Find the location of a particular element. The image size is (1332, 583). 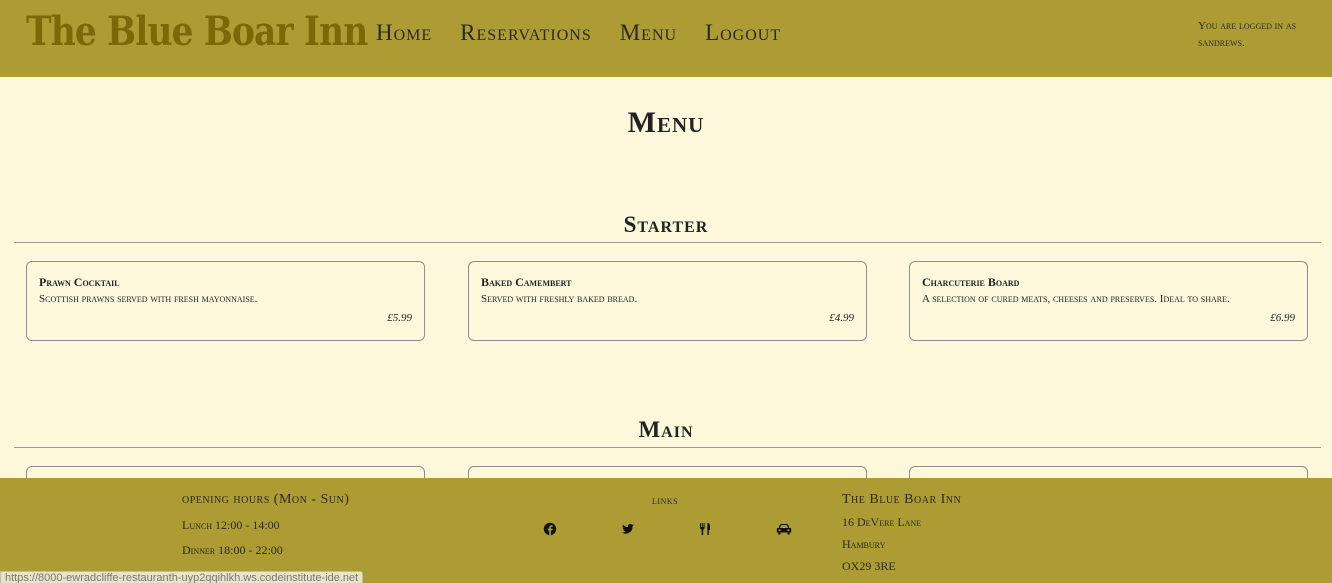

nav-reservations-link: Reservations is located at coordinates (526, 33).